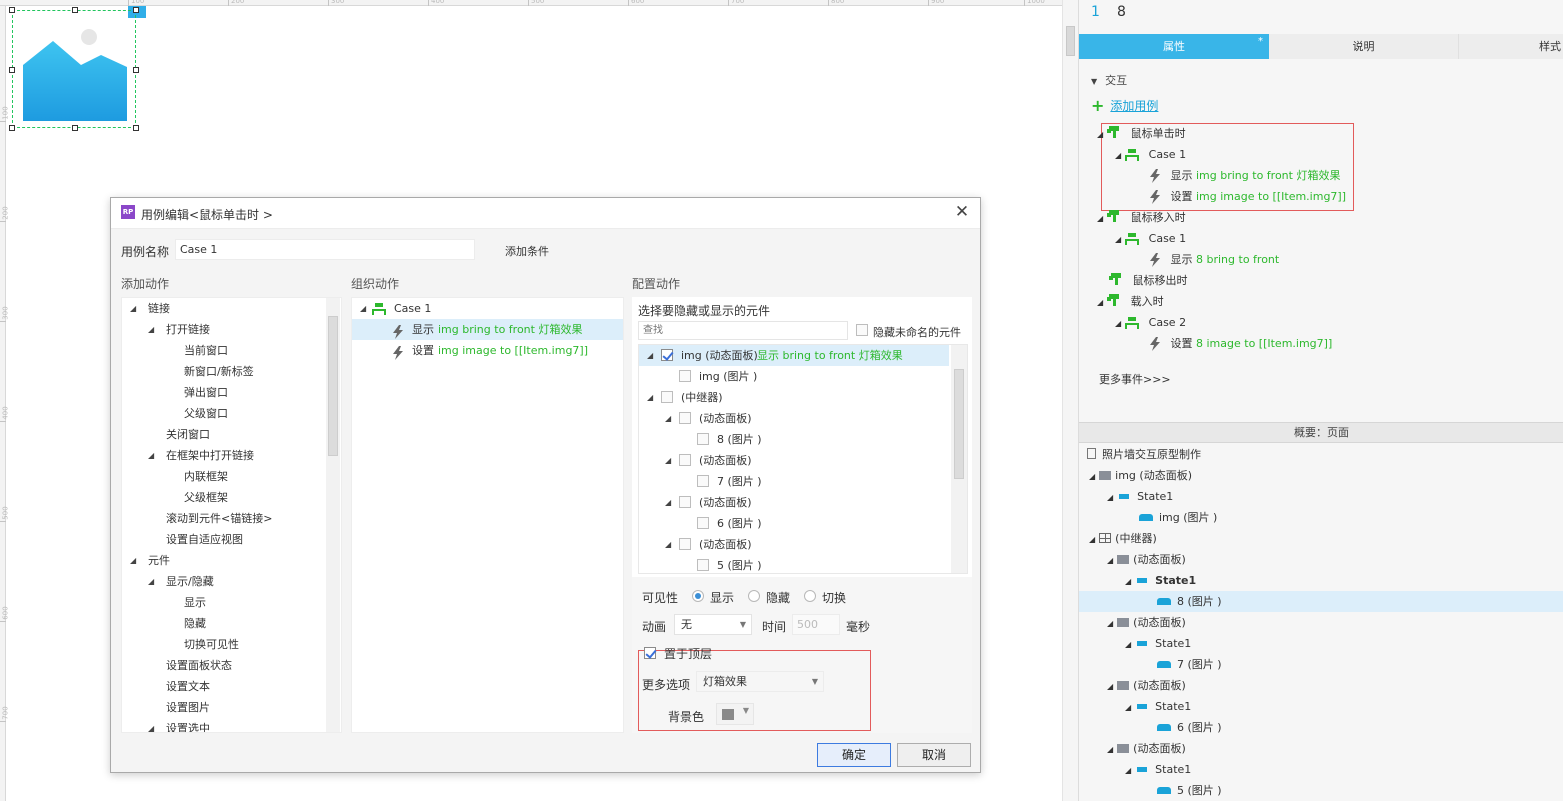 This screenshot has height=801, width=1563. What do you see at coordinates (1121, 12) in the screenshot?
I see `page-number: 8` at bounding box center [1121, 12].